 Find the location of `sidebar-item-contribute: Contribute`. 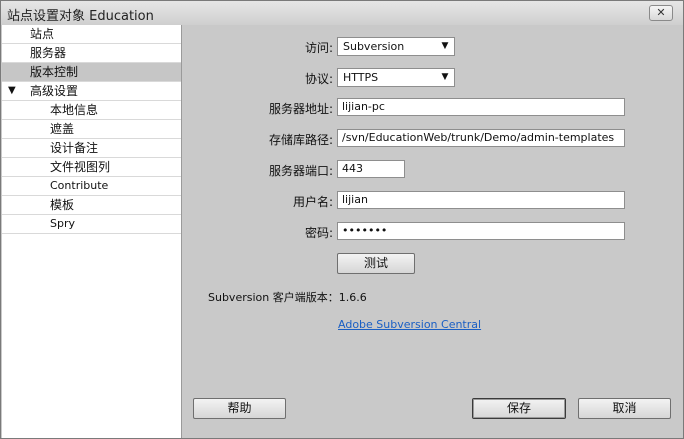

sidebar-item-contribute: Contribute is located at coordinates (91, 186).